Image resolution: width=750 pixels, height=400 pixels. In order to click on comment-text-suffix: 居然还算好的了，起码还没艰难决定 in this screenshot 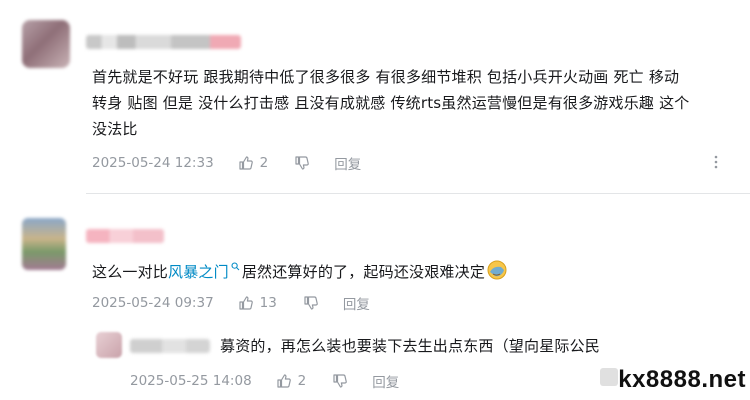, I will do `click(363, 272)`.